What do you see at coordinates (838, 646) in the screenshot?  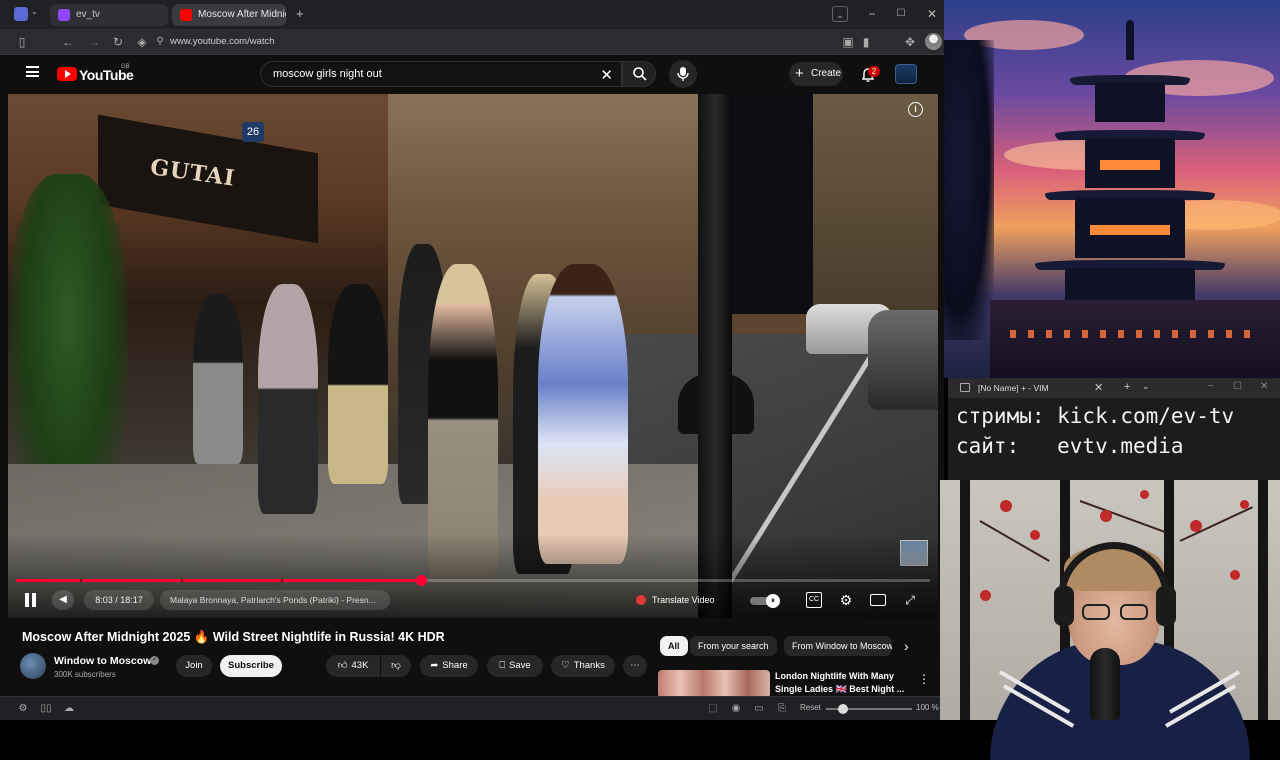 I see `chip-from-channel: From Window to Moscow` at bounding box center [838, 646].